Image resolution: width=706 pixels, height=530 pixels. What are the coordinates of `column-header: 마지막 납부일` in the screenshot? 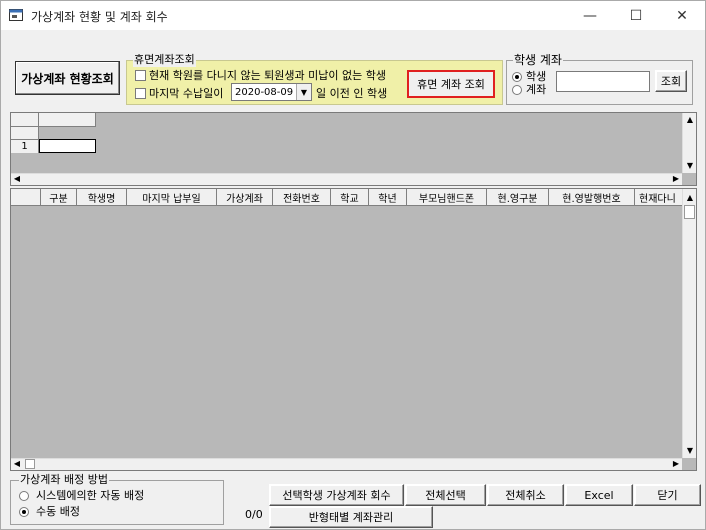 It's located at (172, 197).